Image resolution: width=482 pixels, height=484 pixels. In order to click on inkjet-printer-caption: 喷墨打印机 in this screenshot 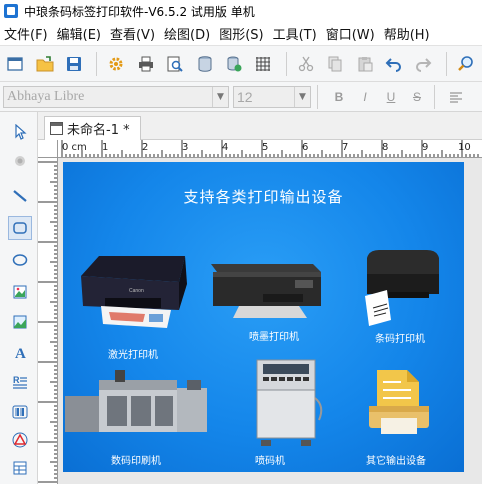, I will do `click(274, 335)`.